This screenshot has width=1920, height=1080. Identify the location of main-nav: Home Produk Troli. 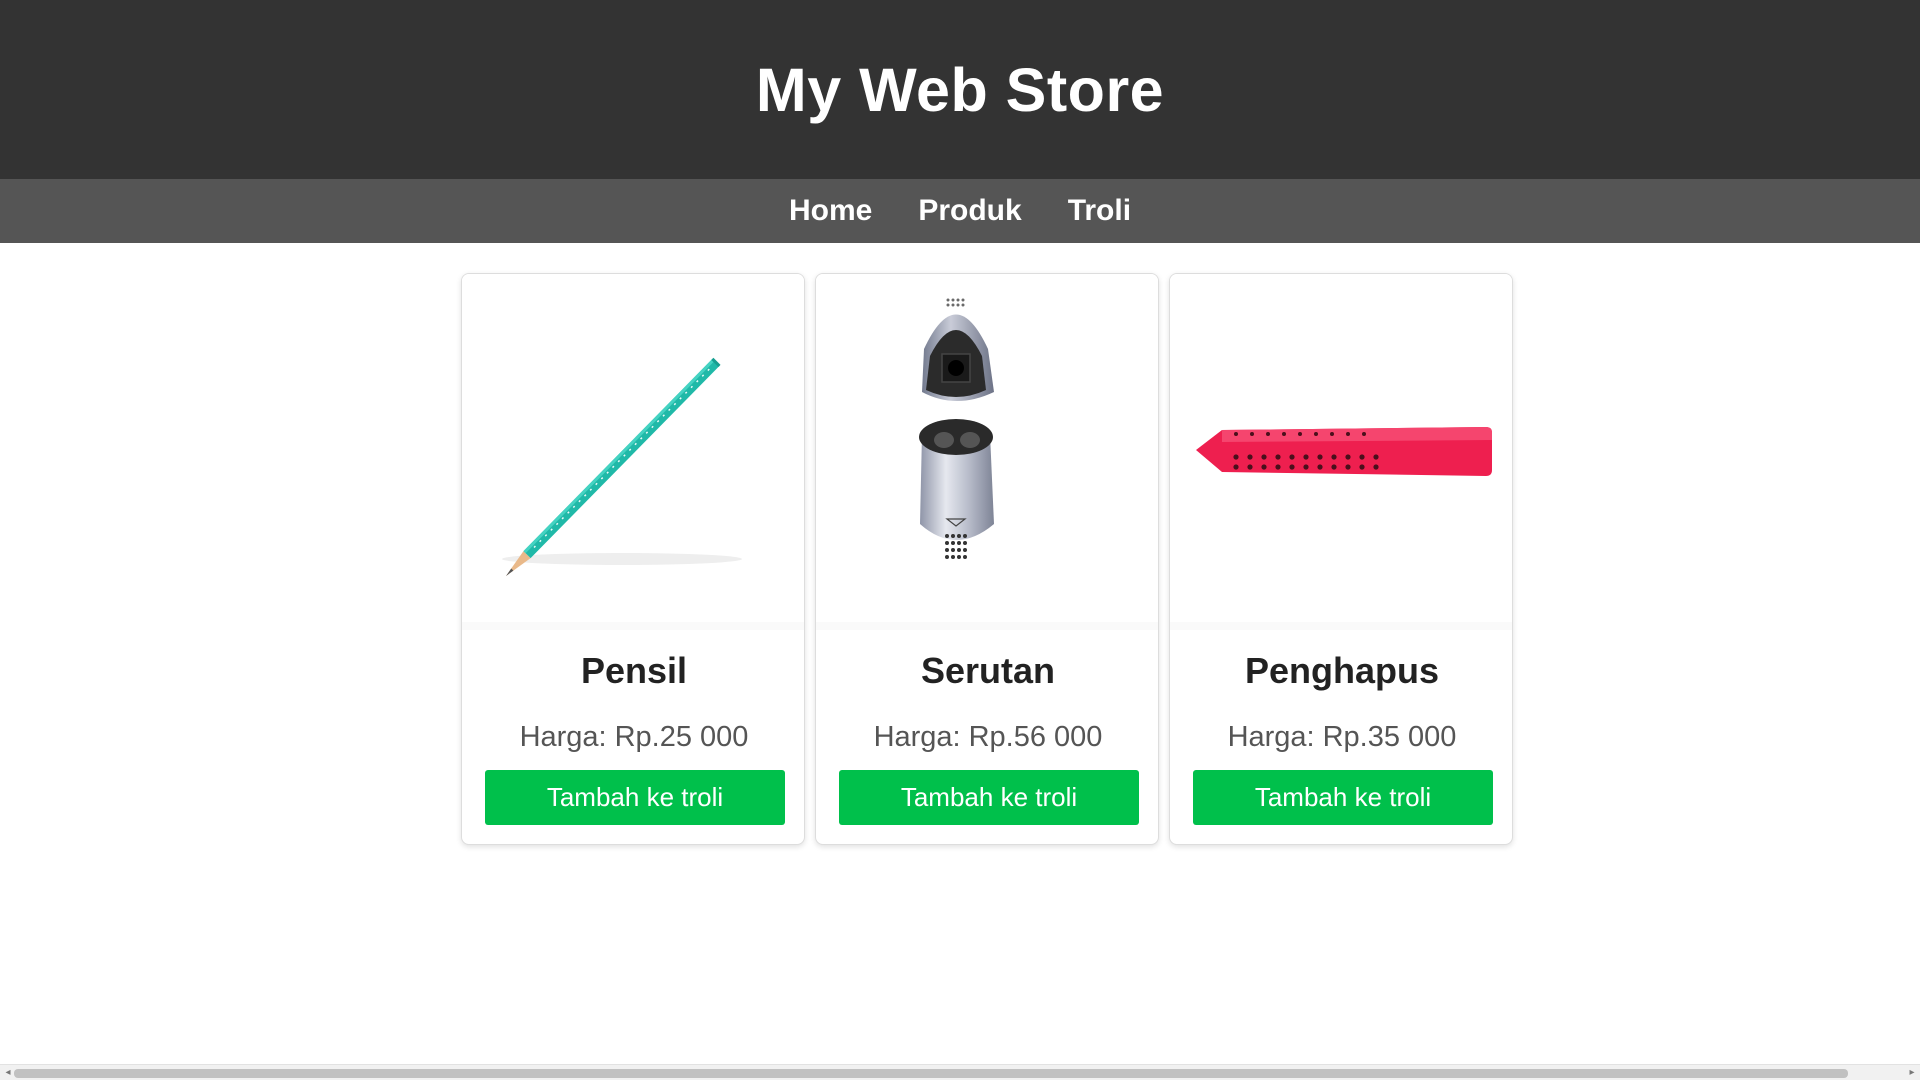
(960, 211).